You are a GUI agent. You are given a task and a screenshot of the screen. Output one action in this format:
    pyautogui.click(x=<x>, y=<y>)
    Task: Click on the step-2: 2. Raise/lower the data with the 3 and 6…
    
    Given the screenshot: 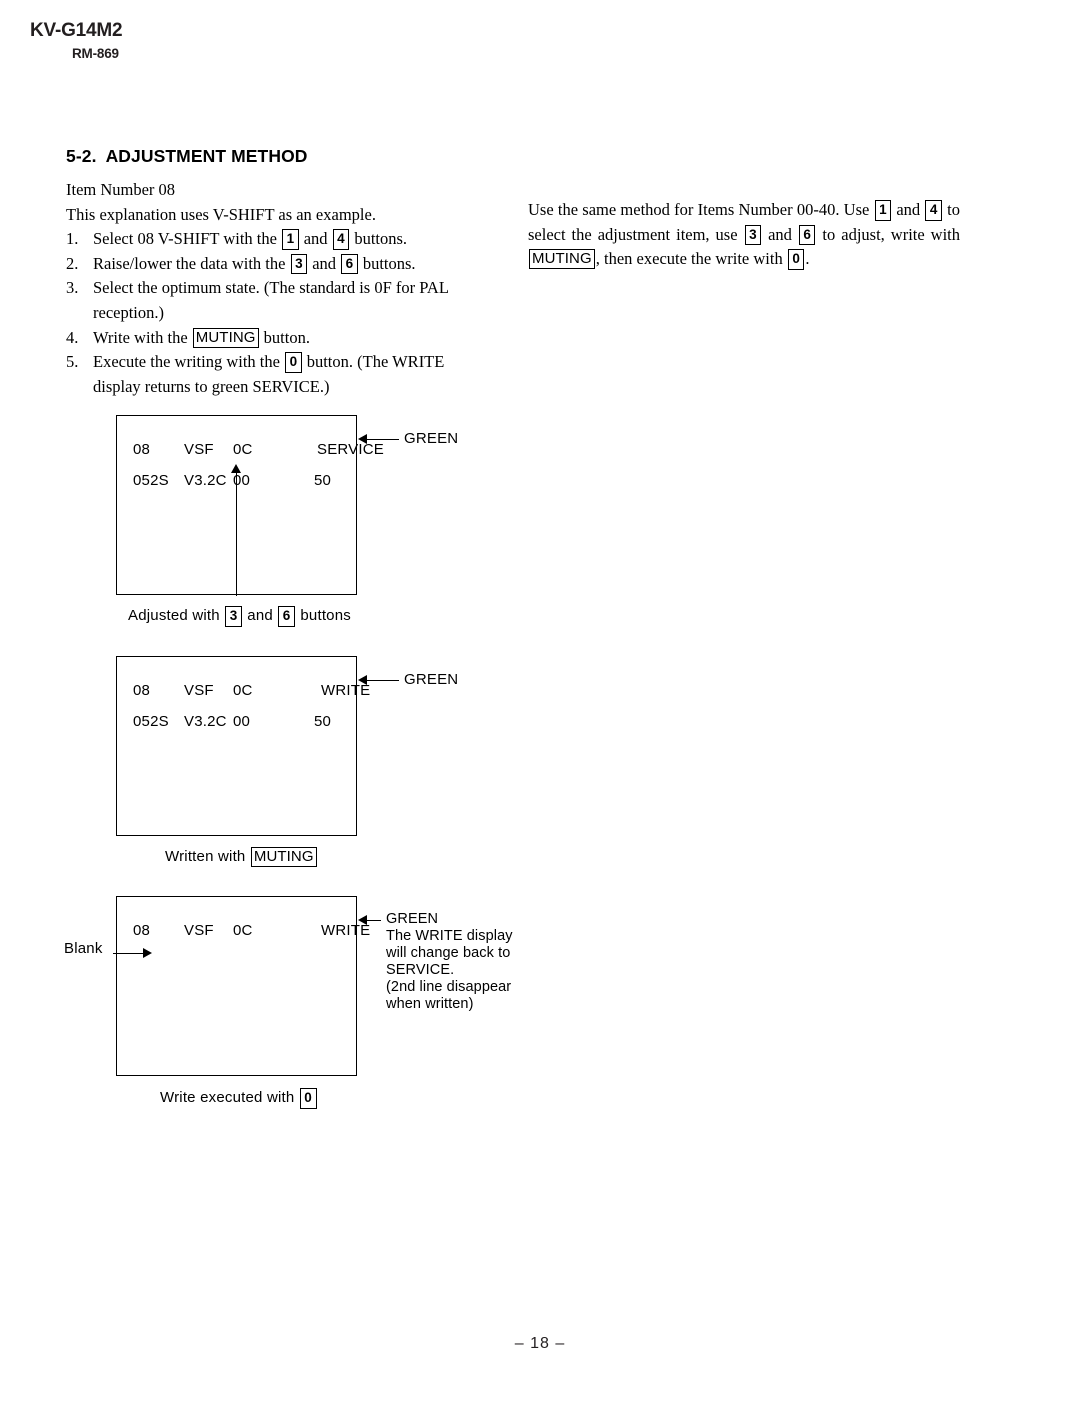 What is the action you would take?
    pyautogui.click(x=282, y=264)
    